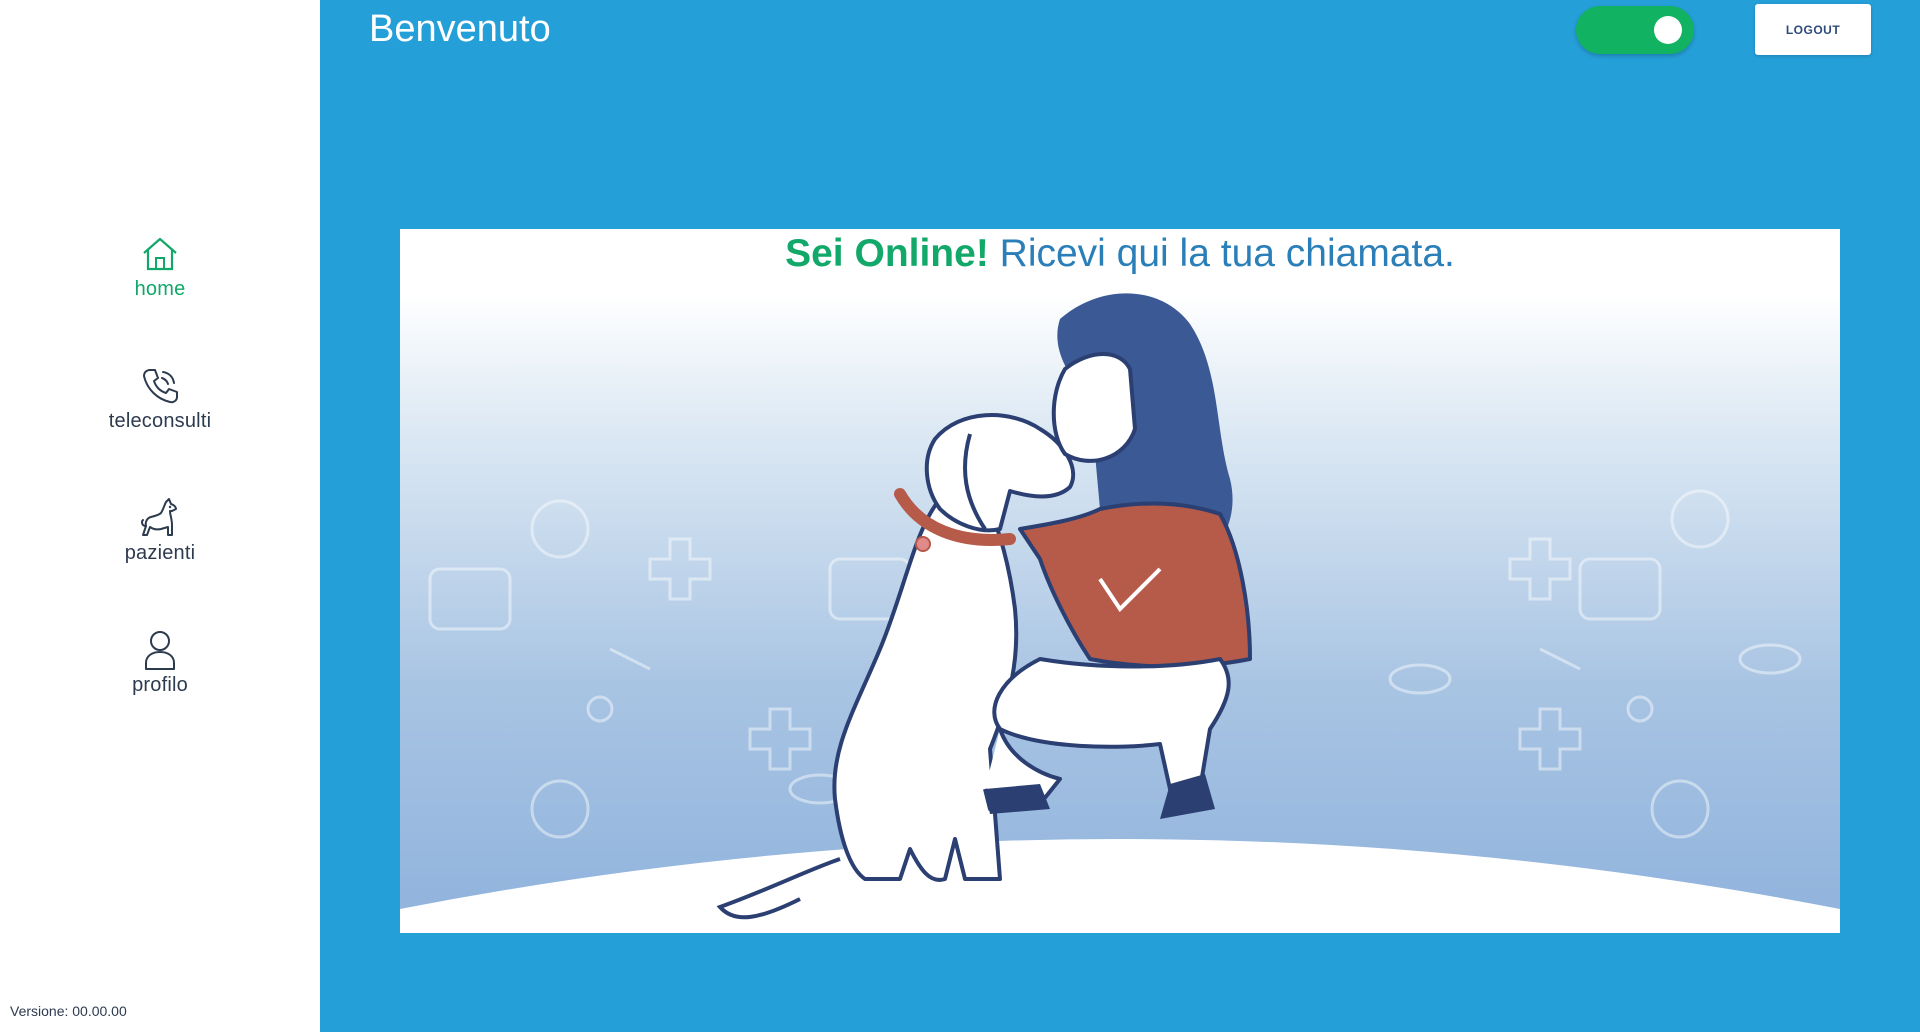 The height and width of the screenshot is (1032, 1920). Describe the element at coordinates (1635, 30) in the screenshot. I see `online-status-toggle` at that location.